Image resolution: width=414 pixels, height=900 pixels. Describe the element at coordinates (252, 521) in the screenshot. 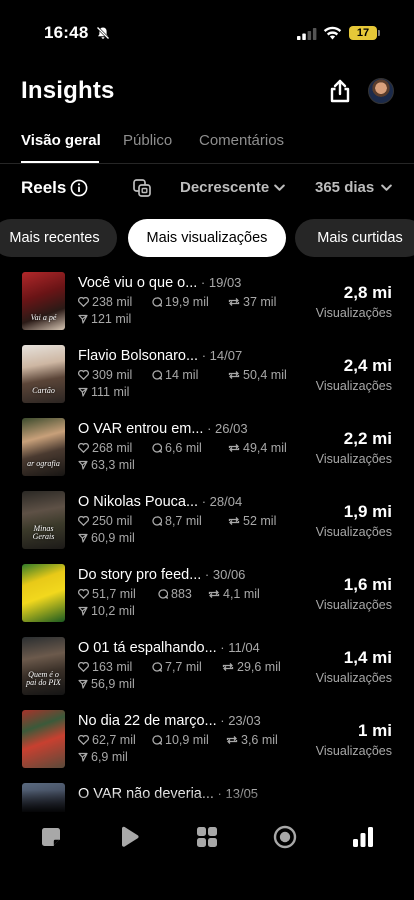

I see `reposts-stat: 52 mil` at that location.